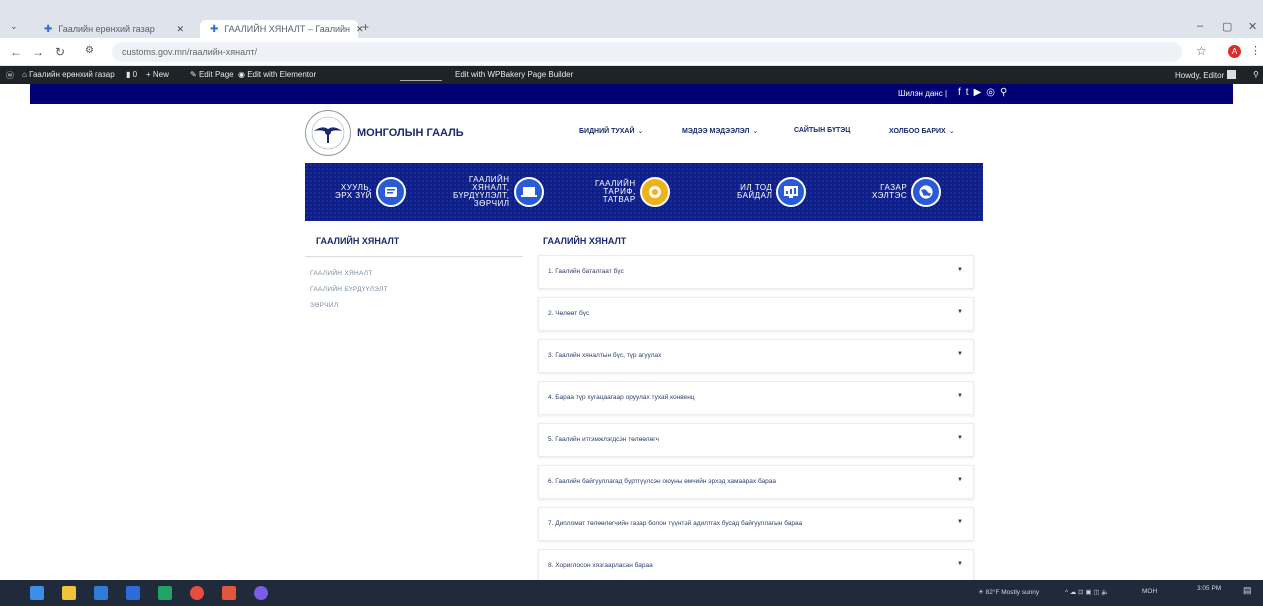 This screenshot has width=1263, height=606. Describe the element at coordinates (1256, 74) in the screenshot. I see `admin-search-icon: ⚲` at that location.